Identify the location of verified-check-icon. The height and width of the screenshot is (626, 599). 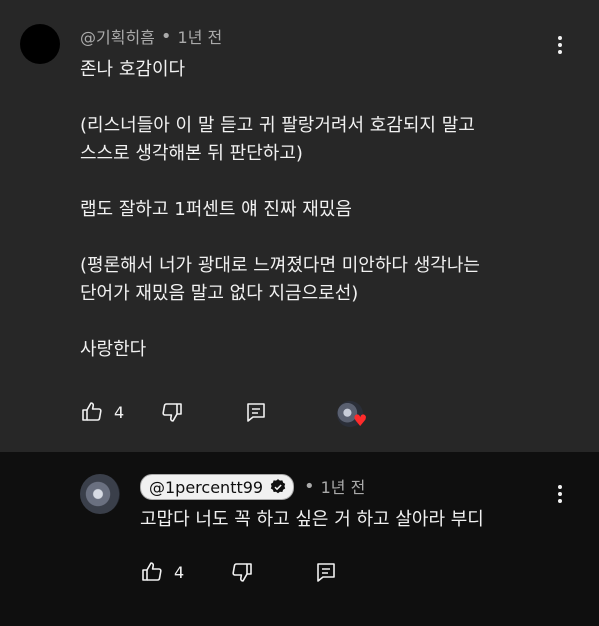
(278, 487).